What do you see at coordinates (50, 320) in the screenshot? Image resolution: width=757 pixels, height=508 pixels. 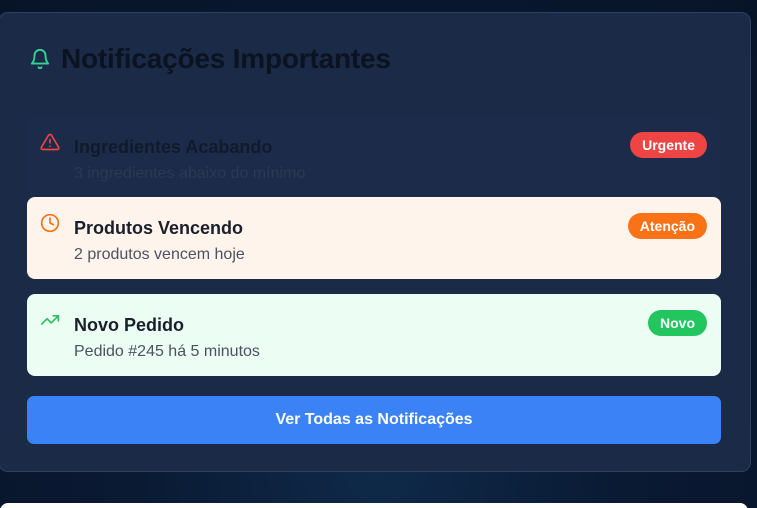 I see `trending-up-icon` at bounding box center [50, 320].